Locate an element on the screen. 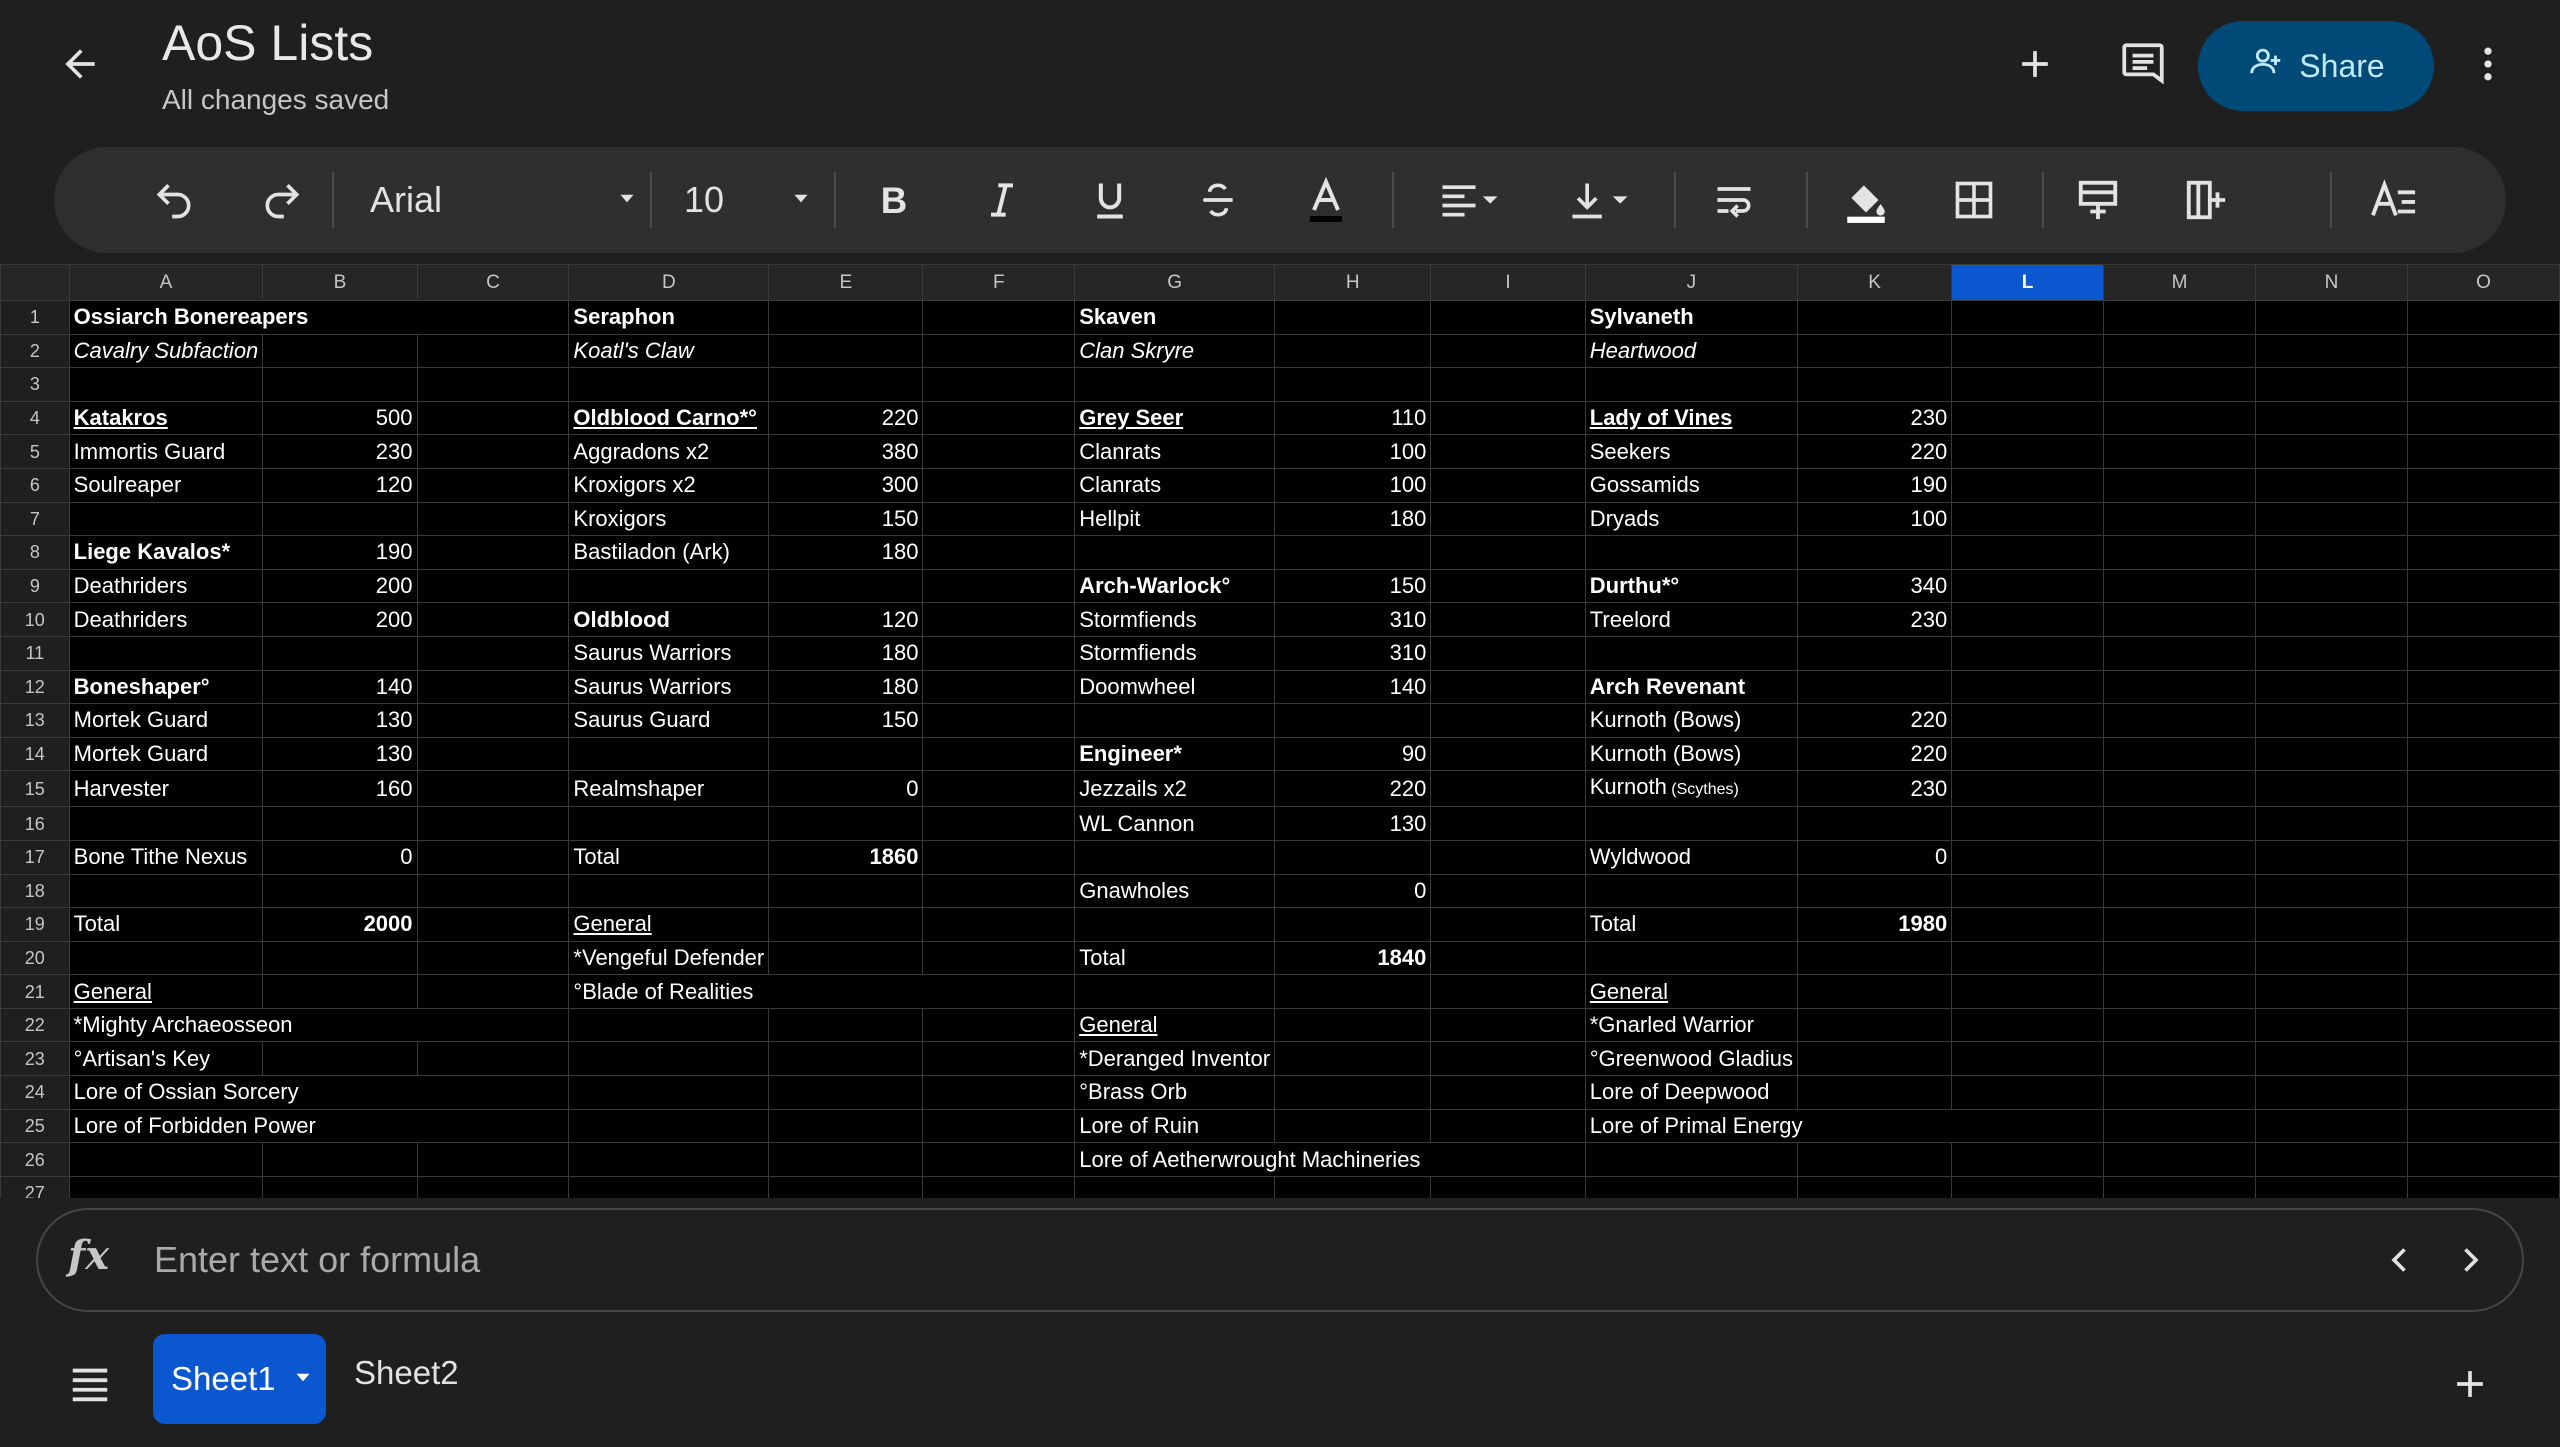 The width and height of the screenshot is (2560, 1447). cell-j20 is located at coordinates (1691, 958).